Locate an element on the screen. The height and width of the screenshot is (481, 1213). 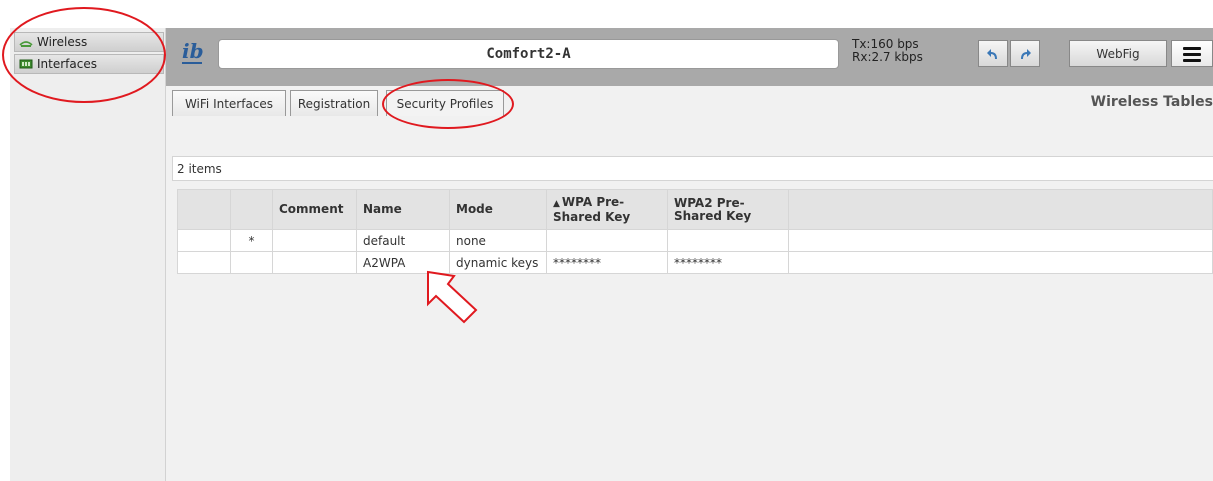
sidebar-item-label: Interfaces is located at coordinates (67, 64).